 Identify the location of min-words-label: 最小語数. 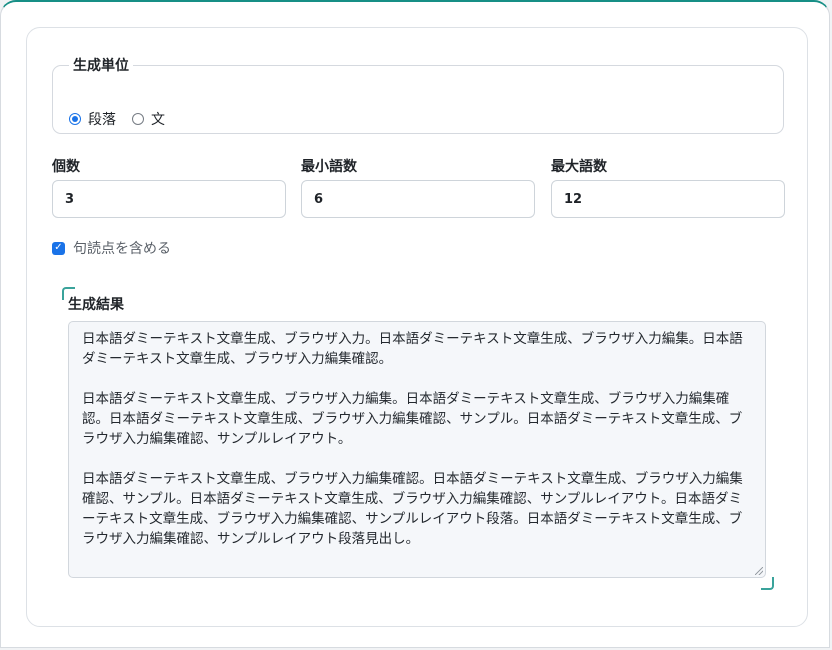
(329, 167).